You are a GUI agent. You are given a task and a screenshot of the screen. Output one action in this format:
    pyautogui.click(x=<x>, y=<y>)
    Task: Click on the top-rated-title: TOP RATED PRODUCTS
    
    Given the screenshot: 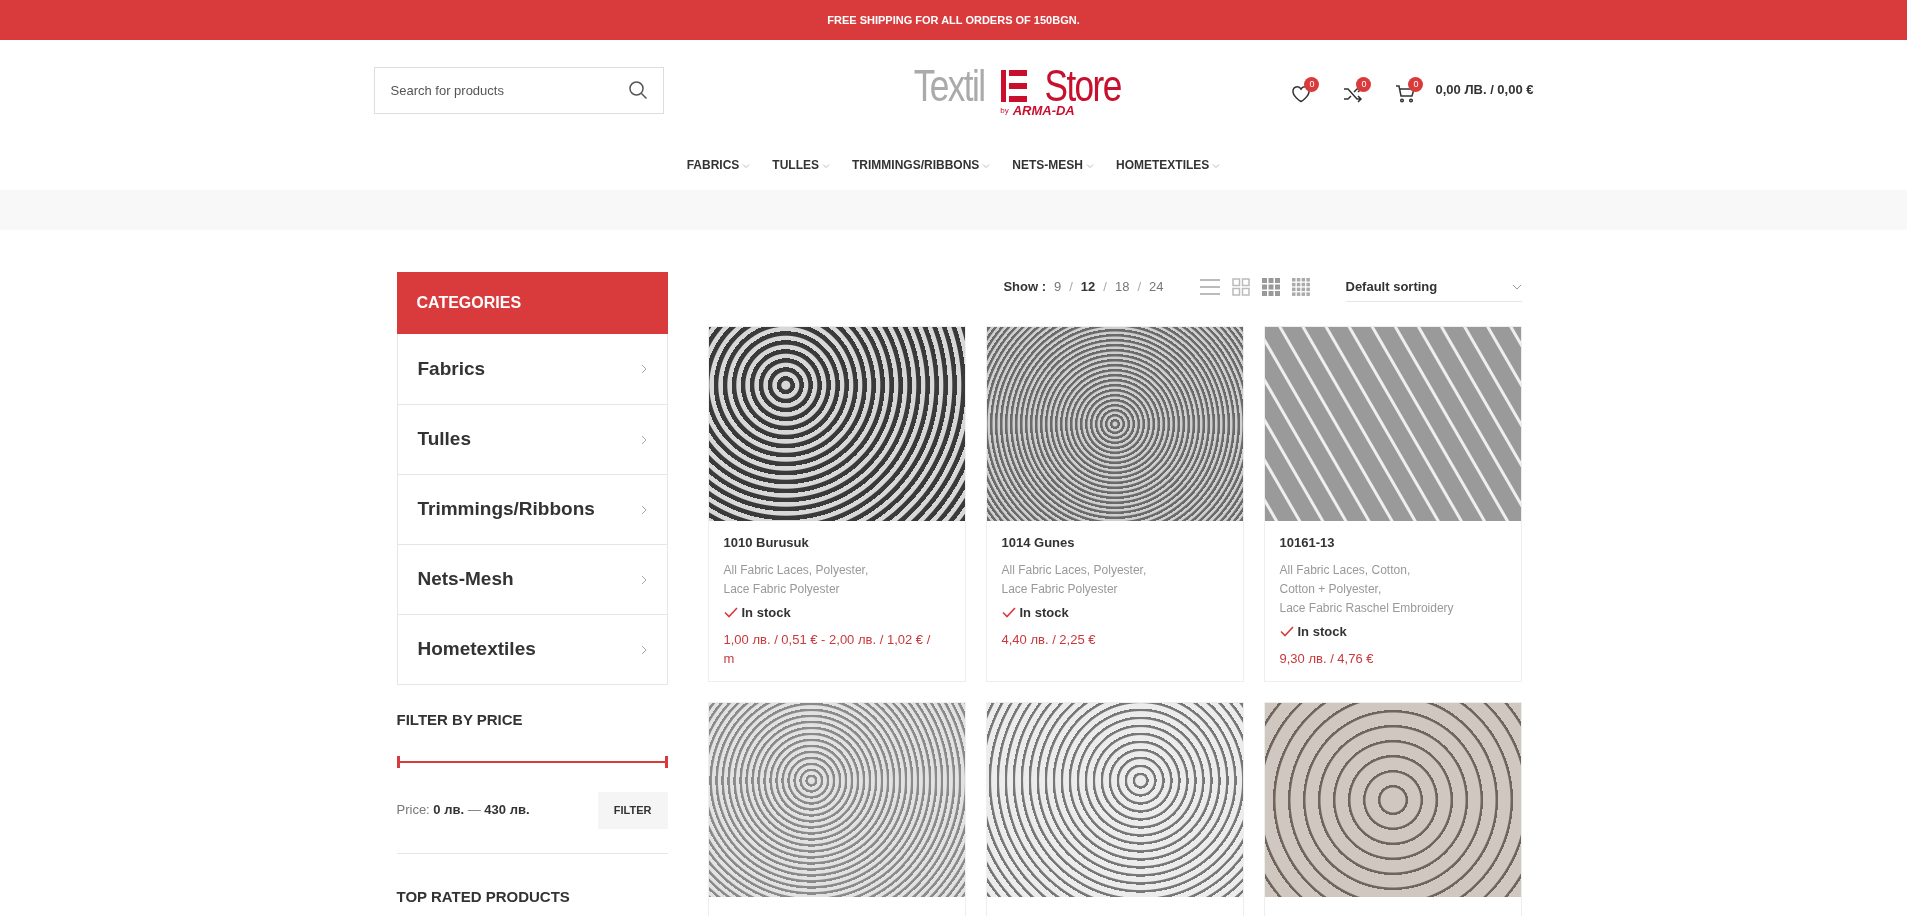 What is the action you would take?
    pyautogui.click(x=483, y=896)
    